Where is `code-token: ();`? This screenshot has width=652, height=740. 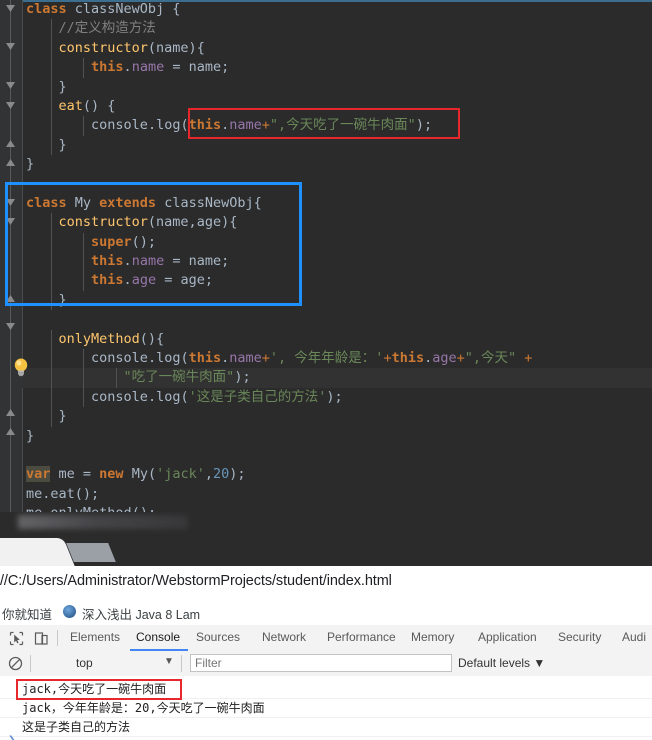
code-token: (); is located at coordinates (144, 508).